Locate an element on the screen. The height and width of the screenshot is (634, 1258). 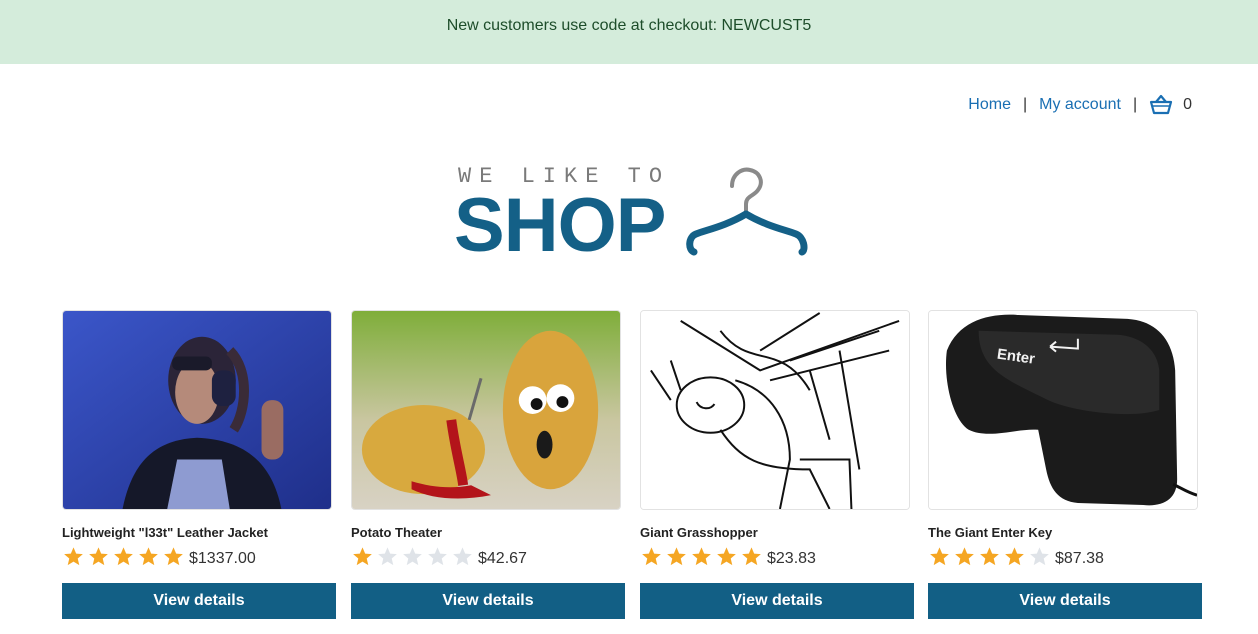
product-price: $1337.00 is located at coordinates (222, 558).